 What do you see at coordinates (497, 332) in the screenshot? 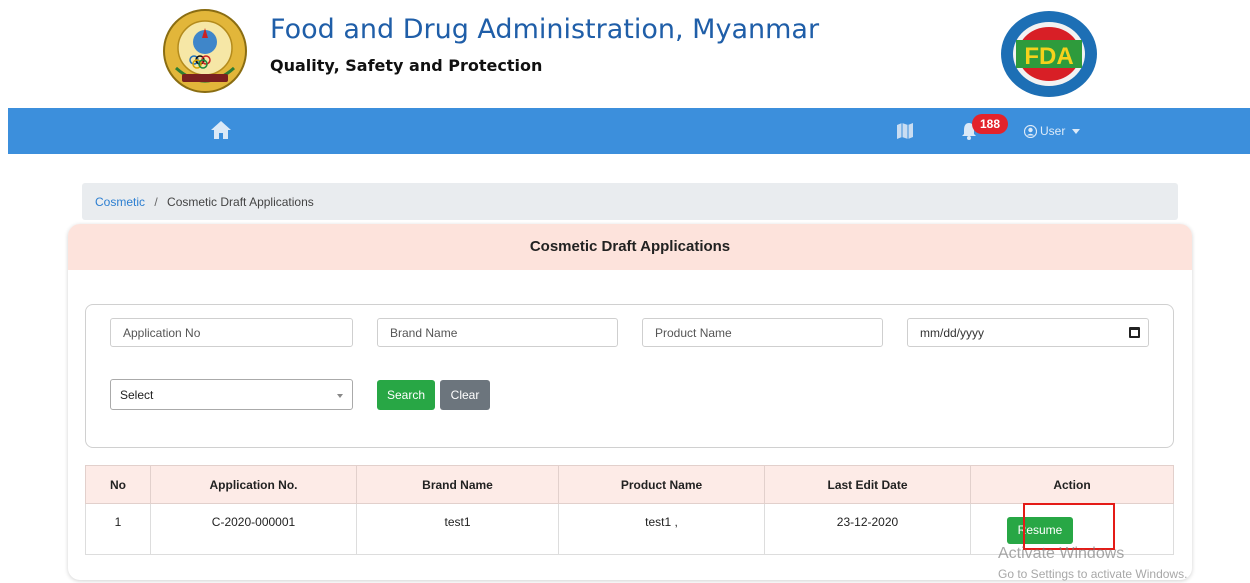
I see `brand-name-input: Brand Name` at bounding box center [497, 332].